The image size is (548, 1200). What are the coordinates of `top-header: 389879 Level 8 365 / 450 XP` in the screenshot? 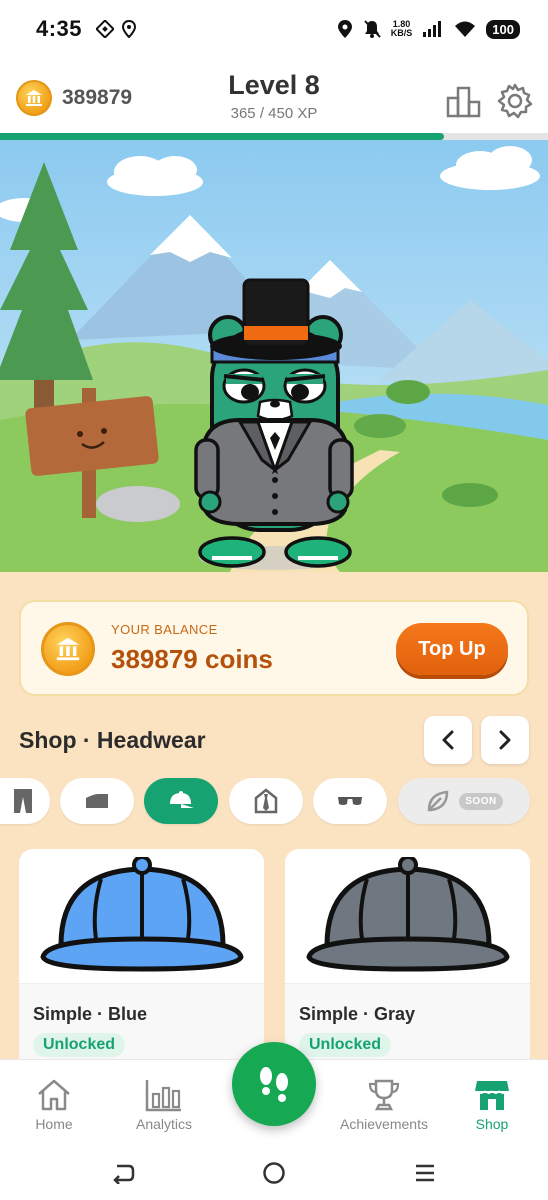 It's located at (274, 97).